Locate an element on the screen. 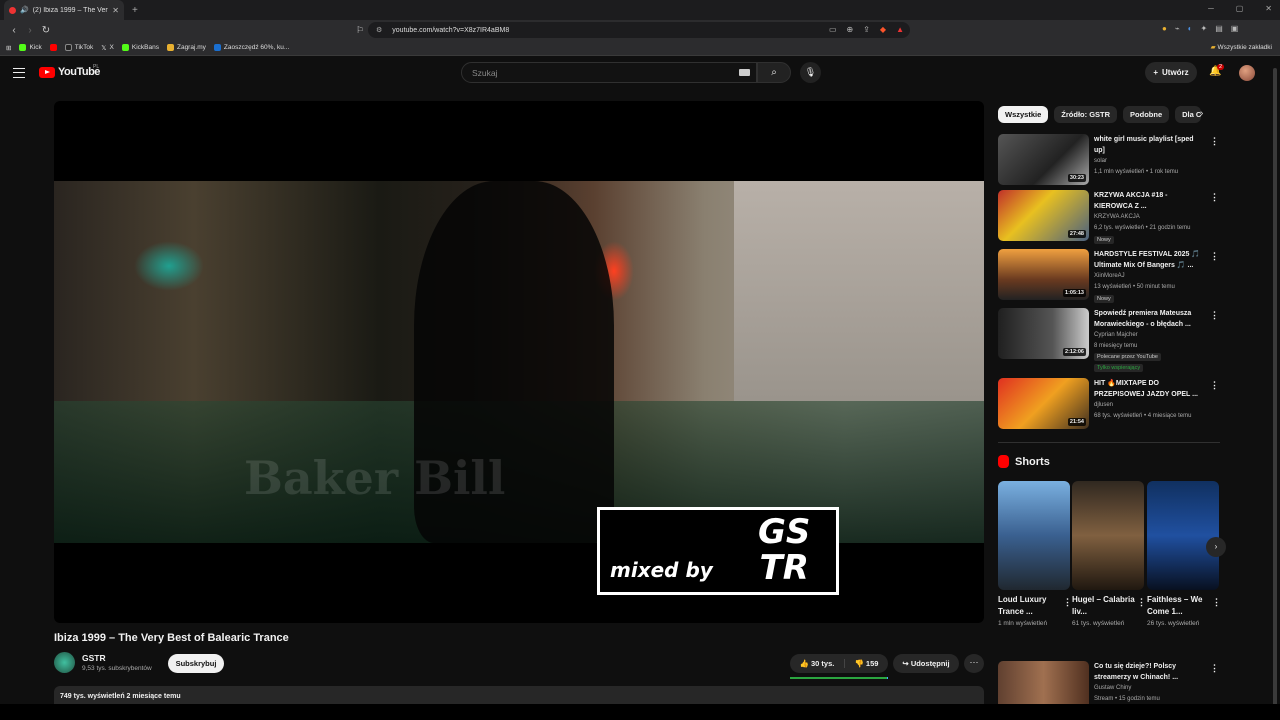 The width and height of the screenshot is (1280, 720). back-button: ‹ is located at coordinates (14, 30).